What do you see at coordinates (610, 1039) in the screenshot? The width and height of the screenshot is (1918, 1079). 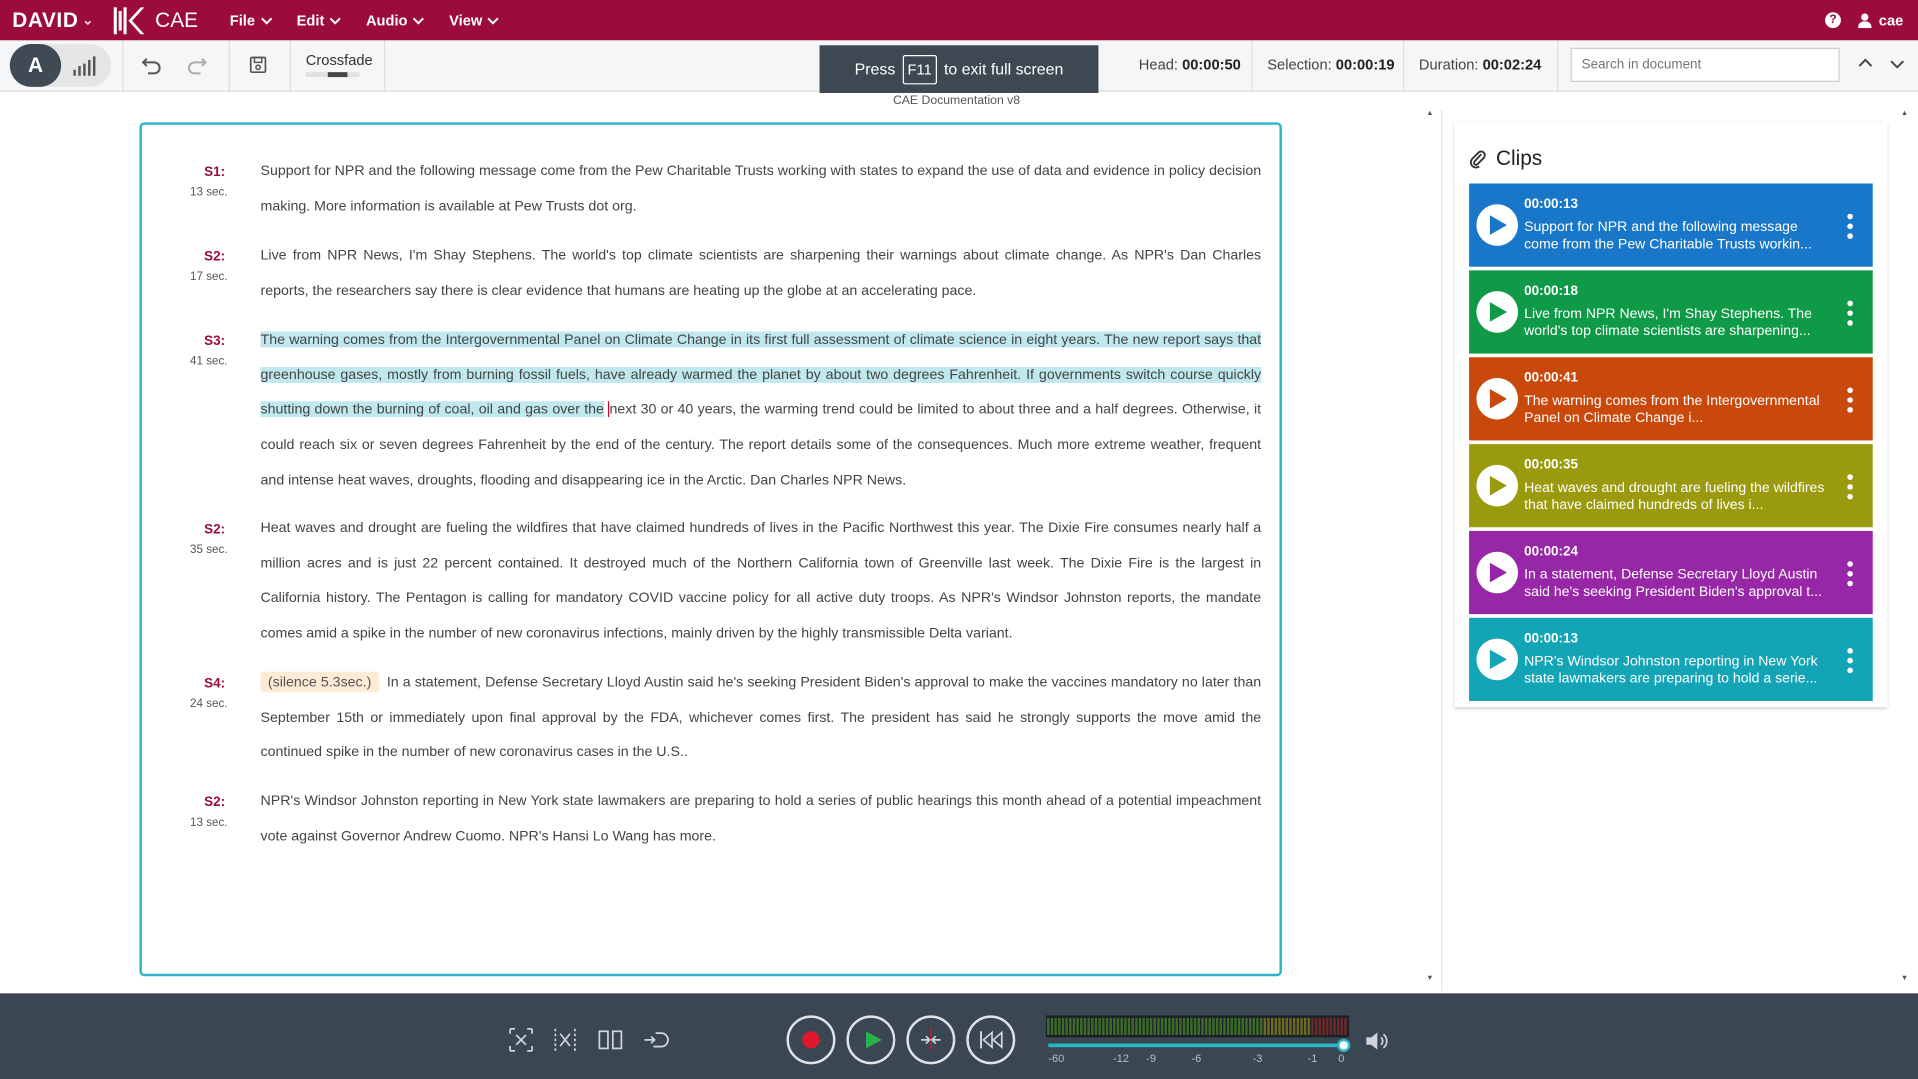 I see `split-icon` at bounding box center [610, 1039].